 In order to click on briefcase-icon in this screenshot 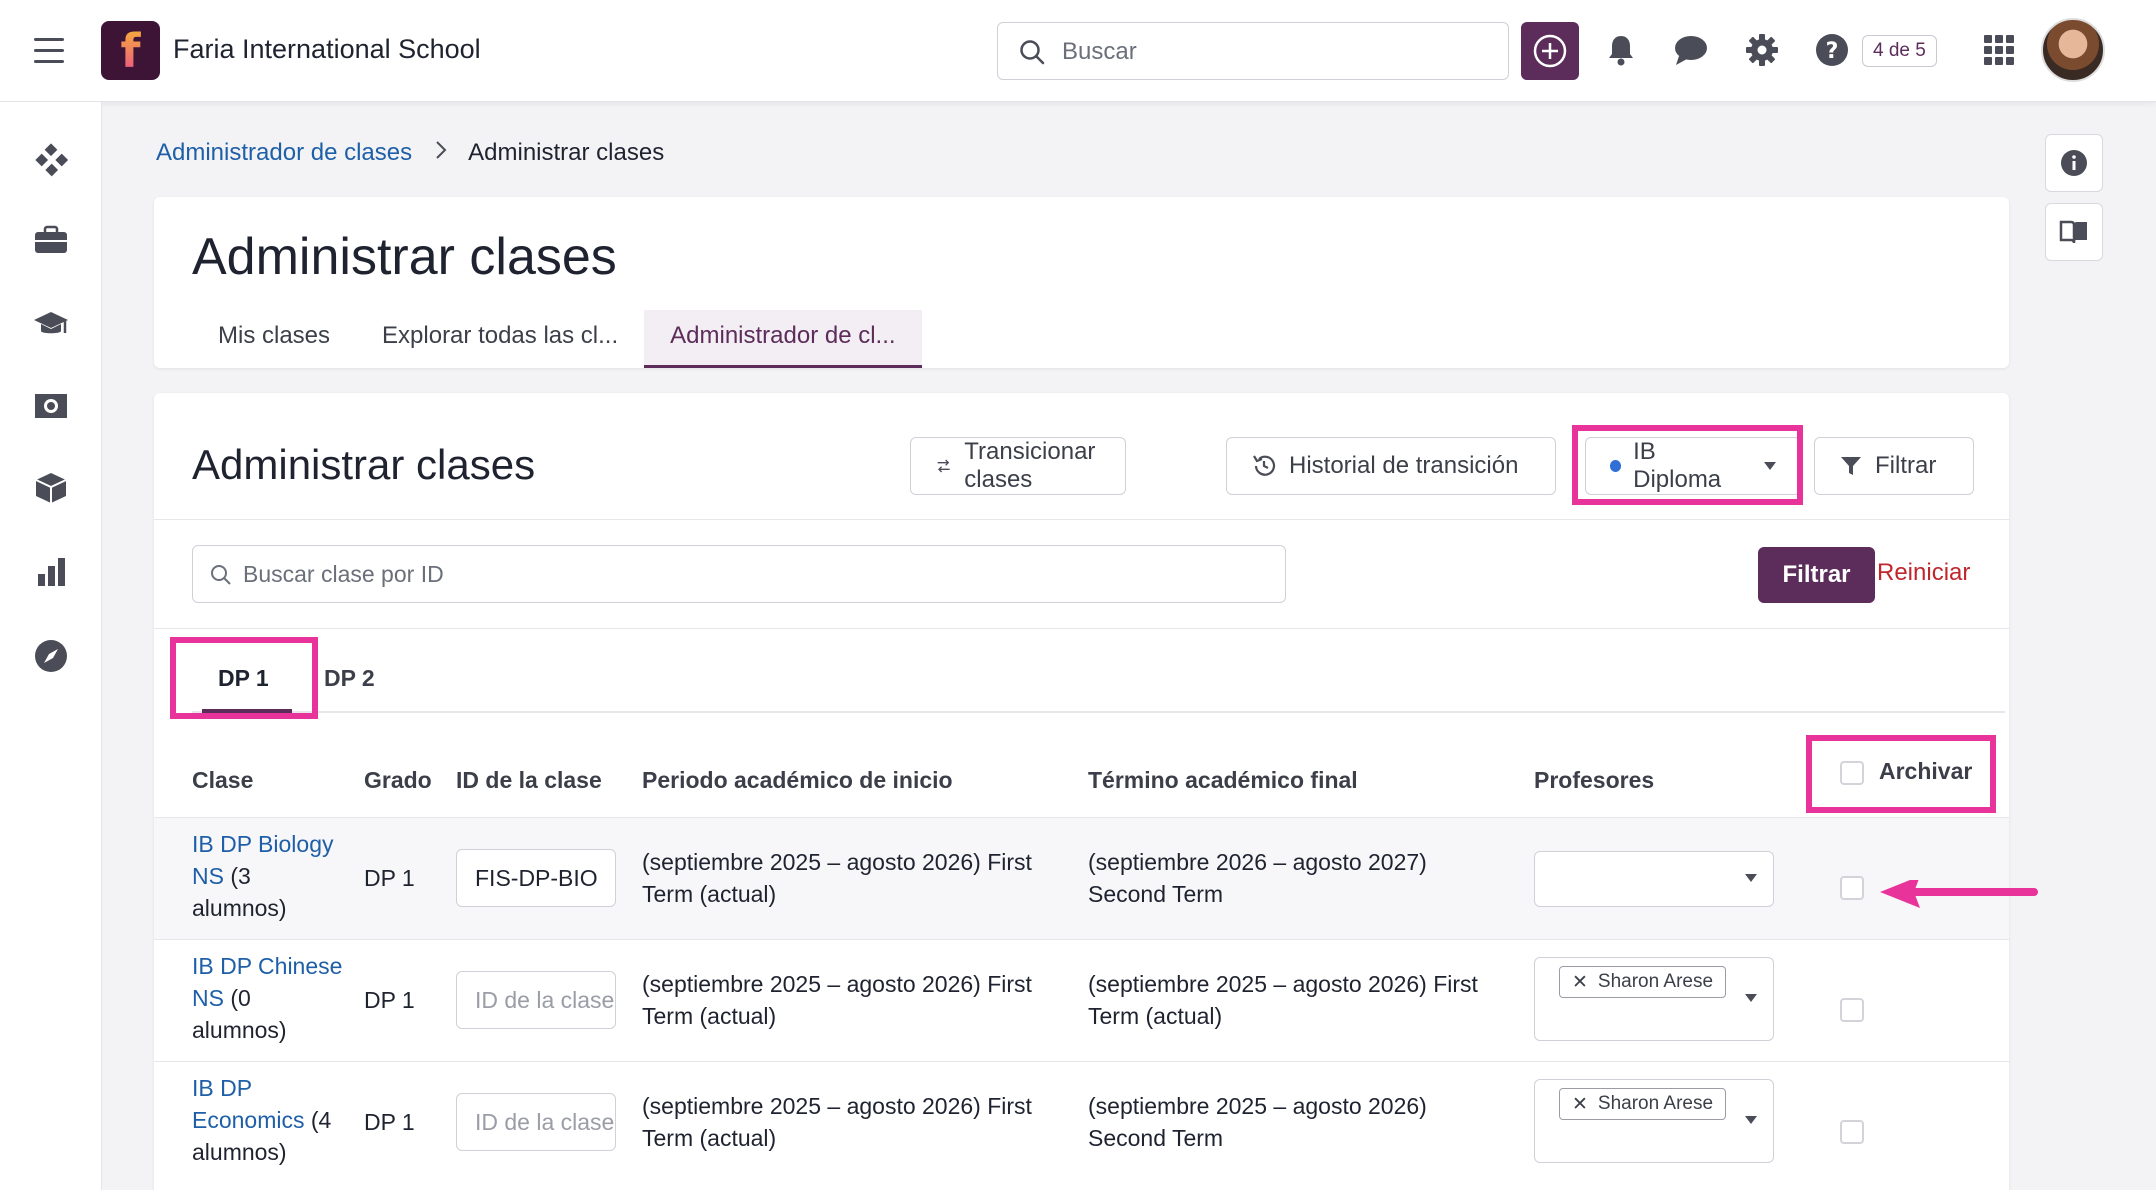, I will do `click(51, 240)`.